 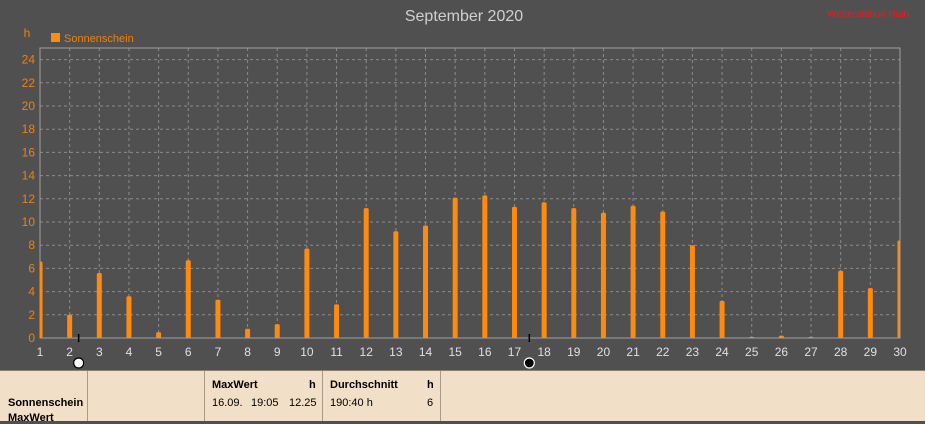 I want to click on avg-unit: h, so click(x=430, y=385).